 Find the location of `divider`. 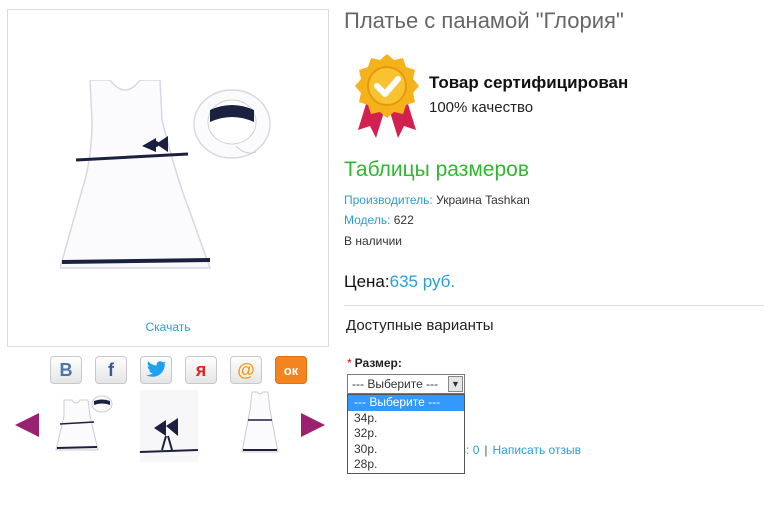

divider is located at coordinates (554, 305).